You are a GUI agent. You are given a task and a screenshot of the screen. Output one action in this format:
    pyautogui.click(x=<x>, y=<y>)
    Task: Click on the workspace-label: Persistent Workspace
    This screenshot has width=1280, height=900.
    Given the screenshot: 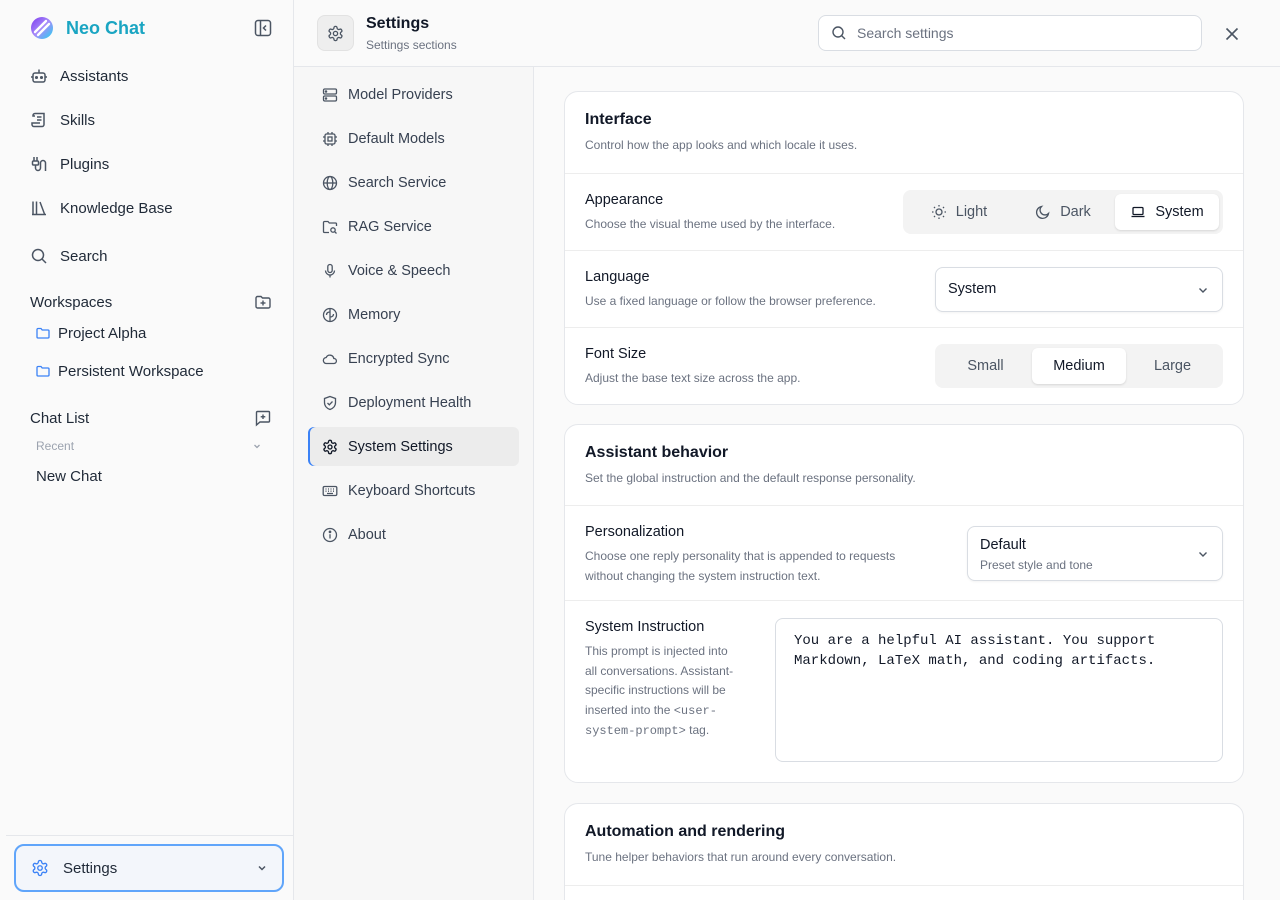 What is the action you would take?
    pyautogui.click(x=131, y=371)
    